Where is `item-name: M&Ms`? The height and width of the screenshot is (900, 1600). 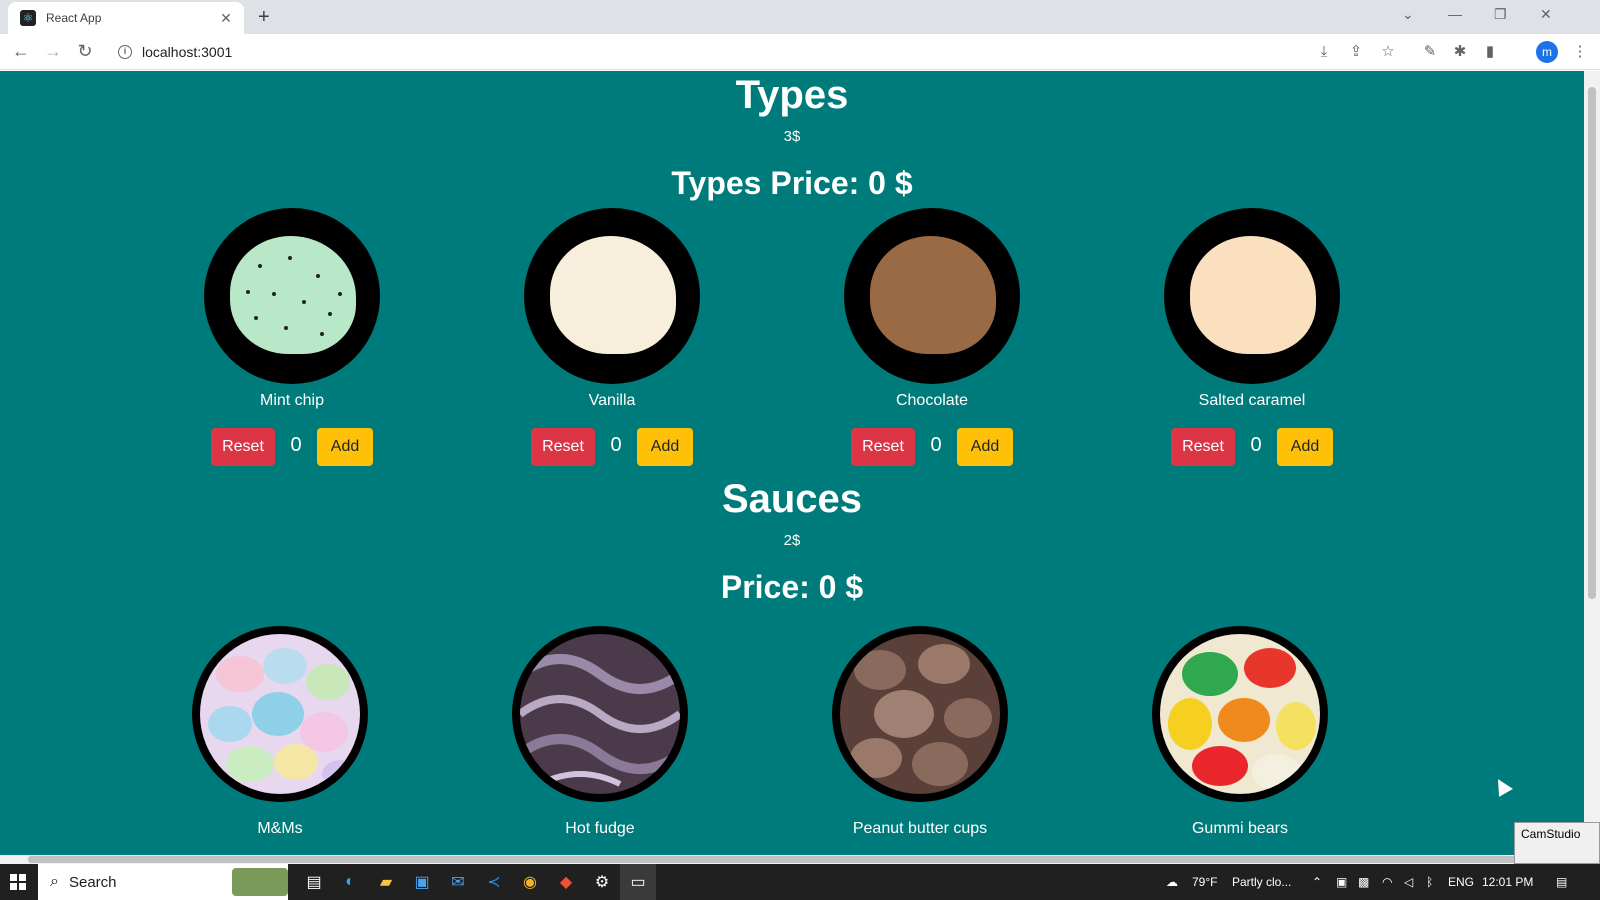
item-name: M&Ms is located at coordinates (280, 828).